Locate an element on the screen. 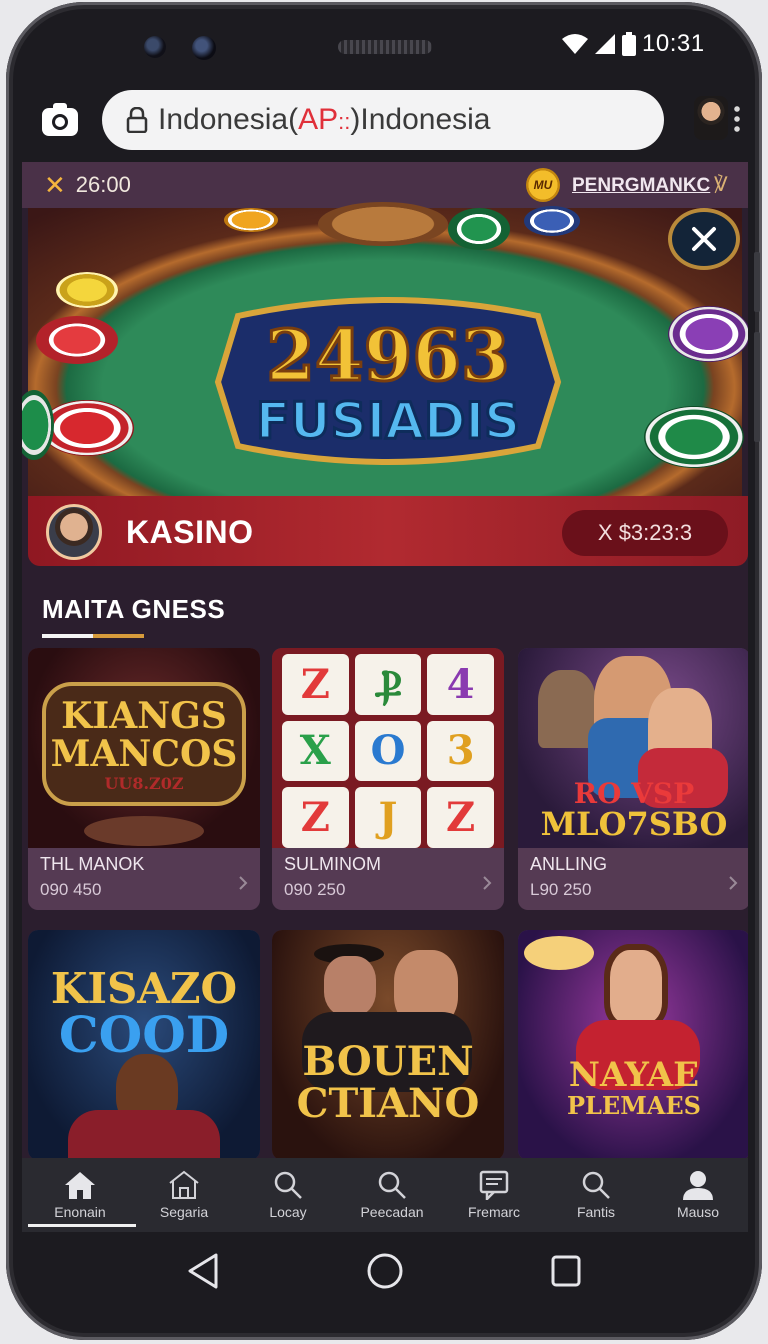 The height and width of the screenshot is (1344, 768). game-art: BOUEN CTIANO is located at coordinates (388, 1045).